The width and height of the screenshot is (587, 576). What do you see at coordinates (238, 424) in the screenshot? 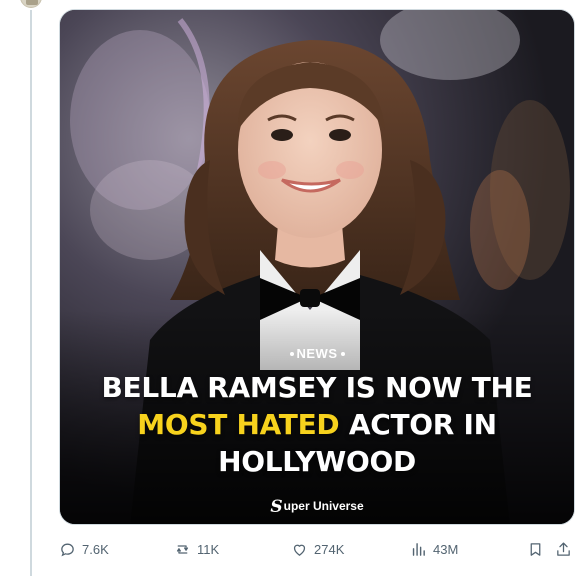
I see `headline-highlight: MOST HATED` at bounding box center [238, 424].